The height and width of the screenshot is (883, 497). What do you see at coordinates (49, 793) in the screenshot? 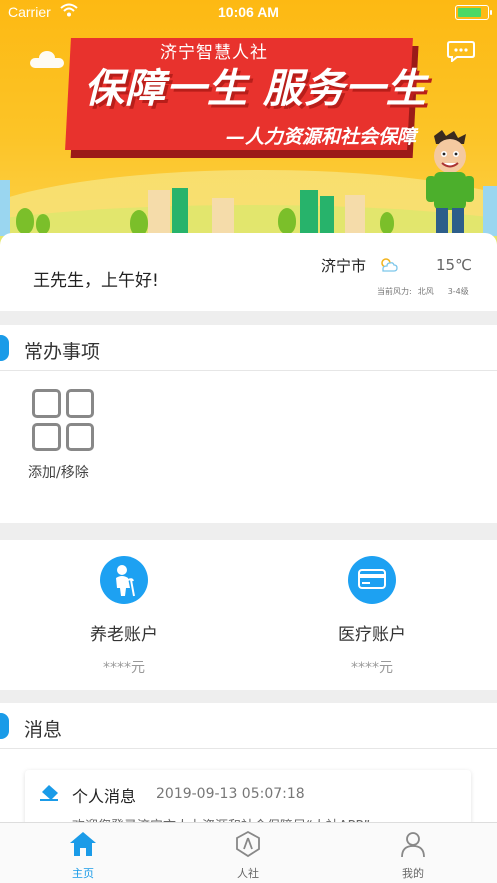
I see `eraser-icon` at bounding box center [49, 793].